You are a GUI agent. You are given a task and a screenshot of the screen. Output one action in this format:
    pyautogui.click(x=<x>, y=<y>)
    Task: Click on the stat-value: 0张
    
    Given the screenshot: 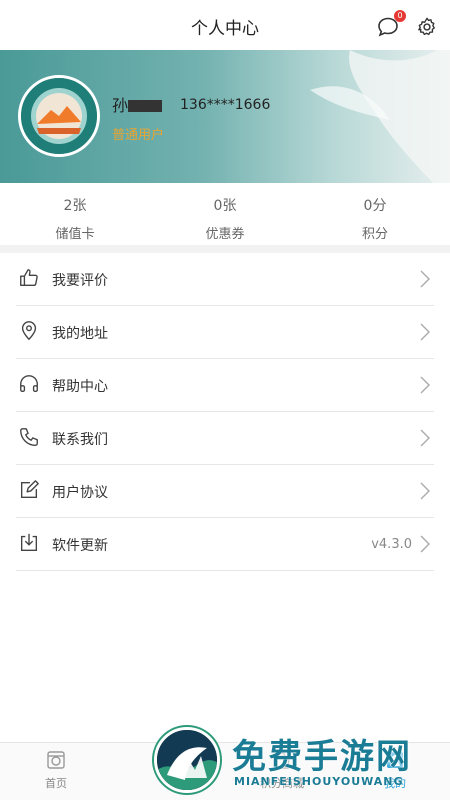 What is the action you would take?
    pyautogui.click(x=225, y=206)
    